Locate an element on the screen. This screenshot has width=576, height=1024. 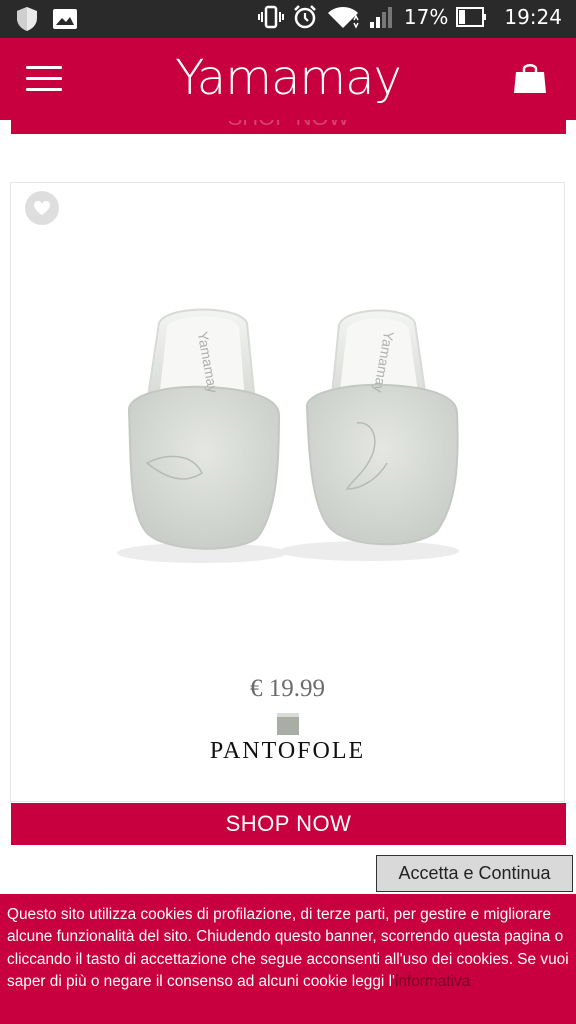
shield-icon is located at coordinates (27, 19).